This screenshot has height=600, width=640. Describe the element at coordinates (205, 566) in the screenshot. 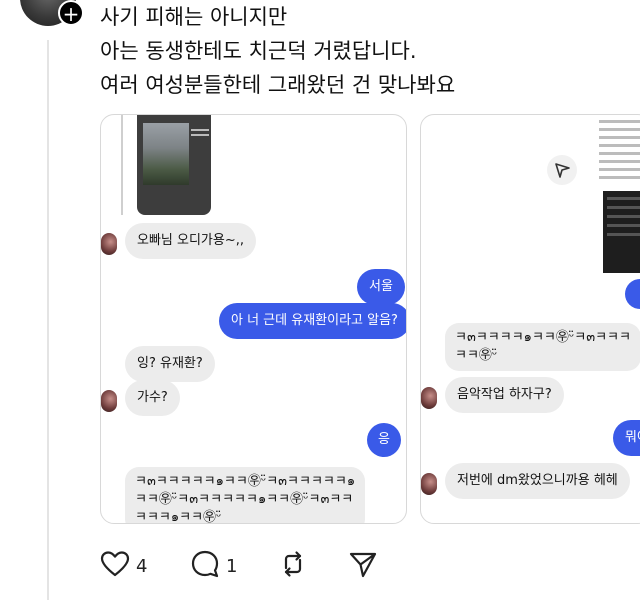

I see `comment-icon` at that location.